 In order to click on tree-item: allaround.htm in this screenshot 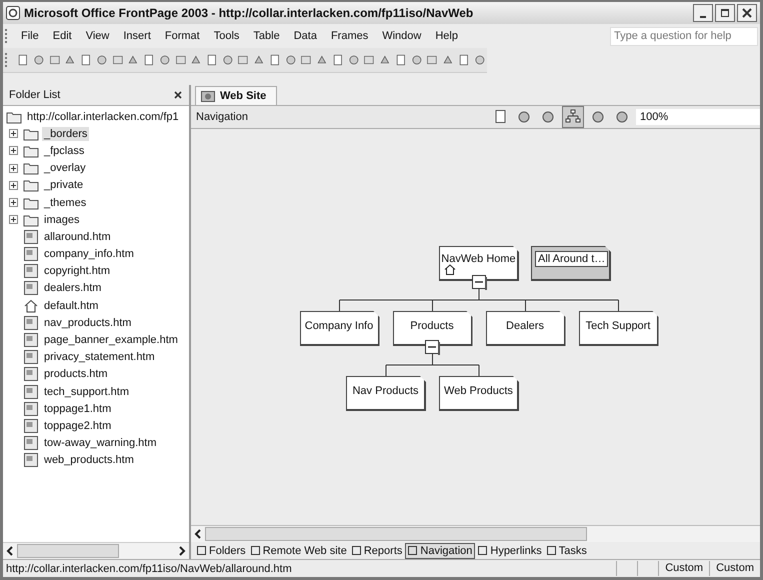, I will do `click(77, 237)`.